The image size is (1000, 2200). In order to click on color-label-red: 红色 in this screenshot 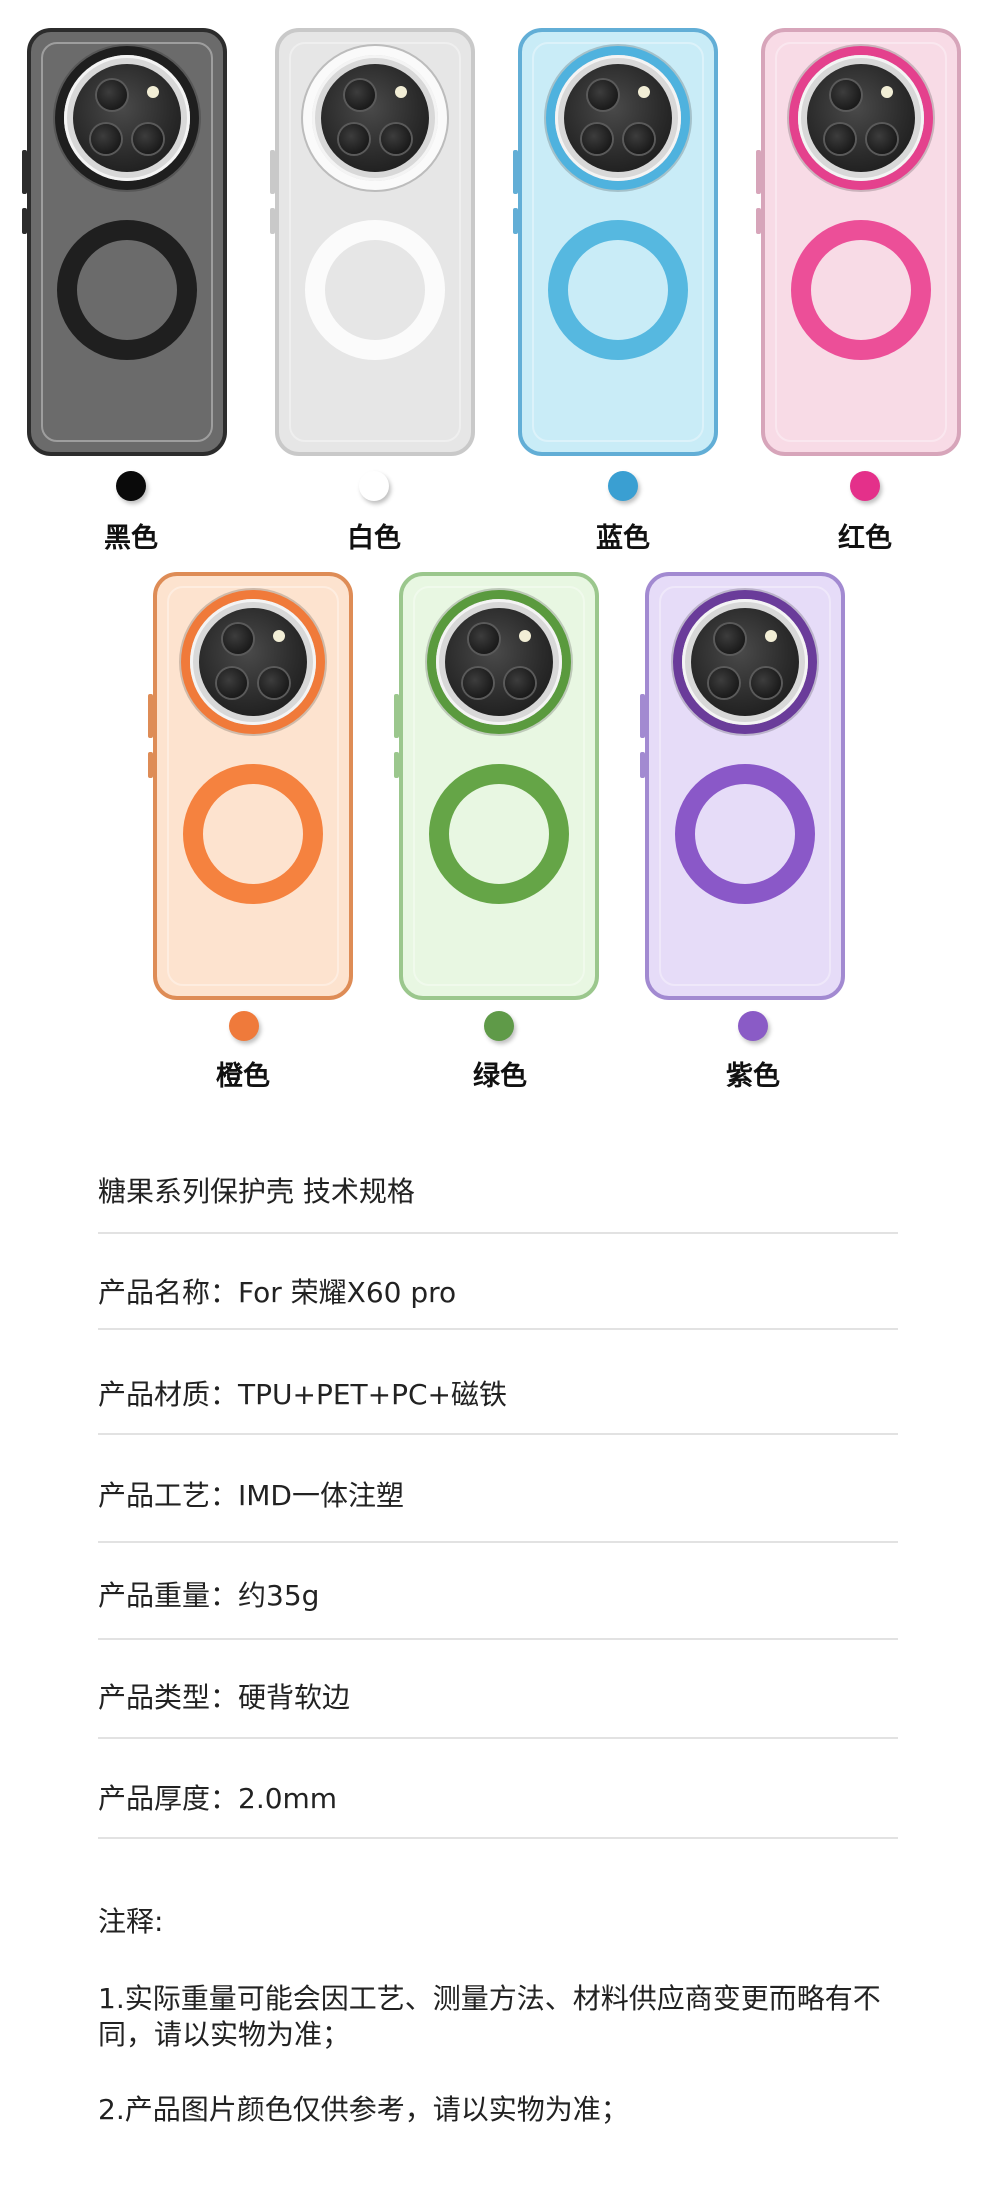, I will do `click(865, 538)`.